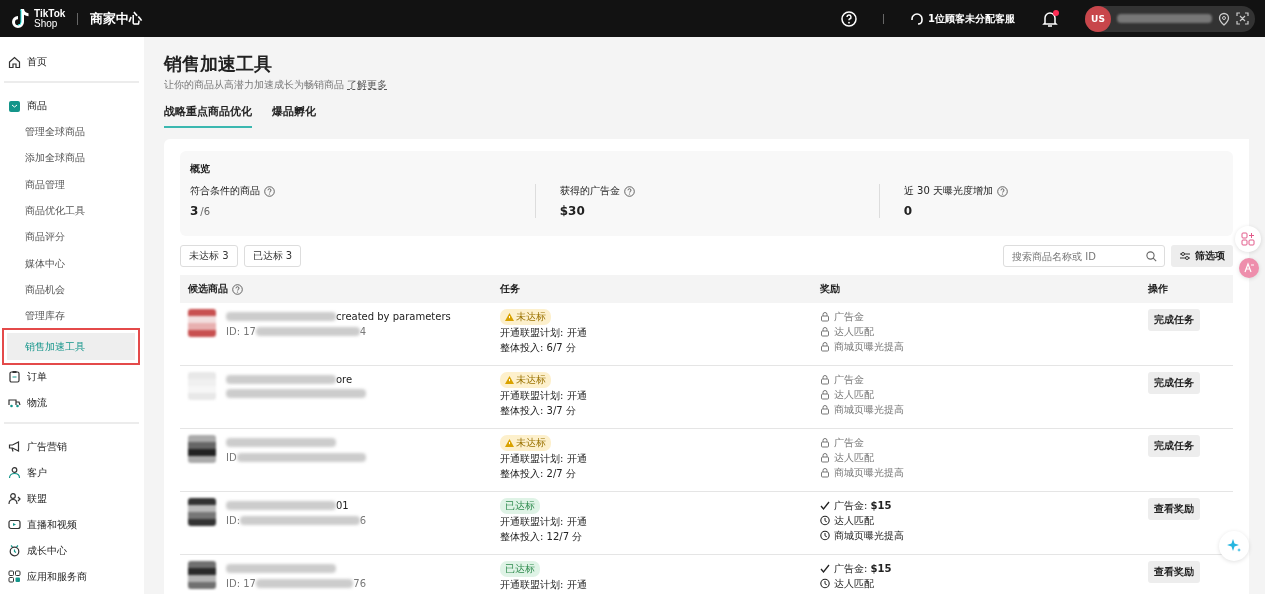 This screenshot has width=1265, height=594. What do you see at coordinates (538, 411) in the screenshot?
I see `task-text: 整体投入: 3/7 分` at bounding box center [538, 411].